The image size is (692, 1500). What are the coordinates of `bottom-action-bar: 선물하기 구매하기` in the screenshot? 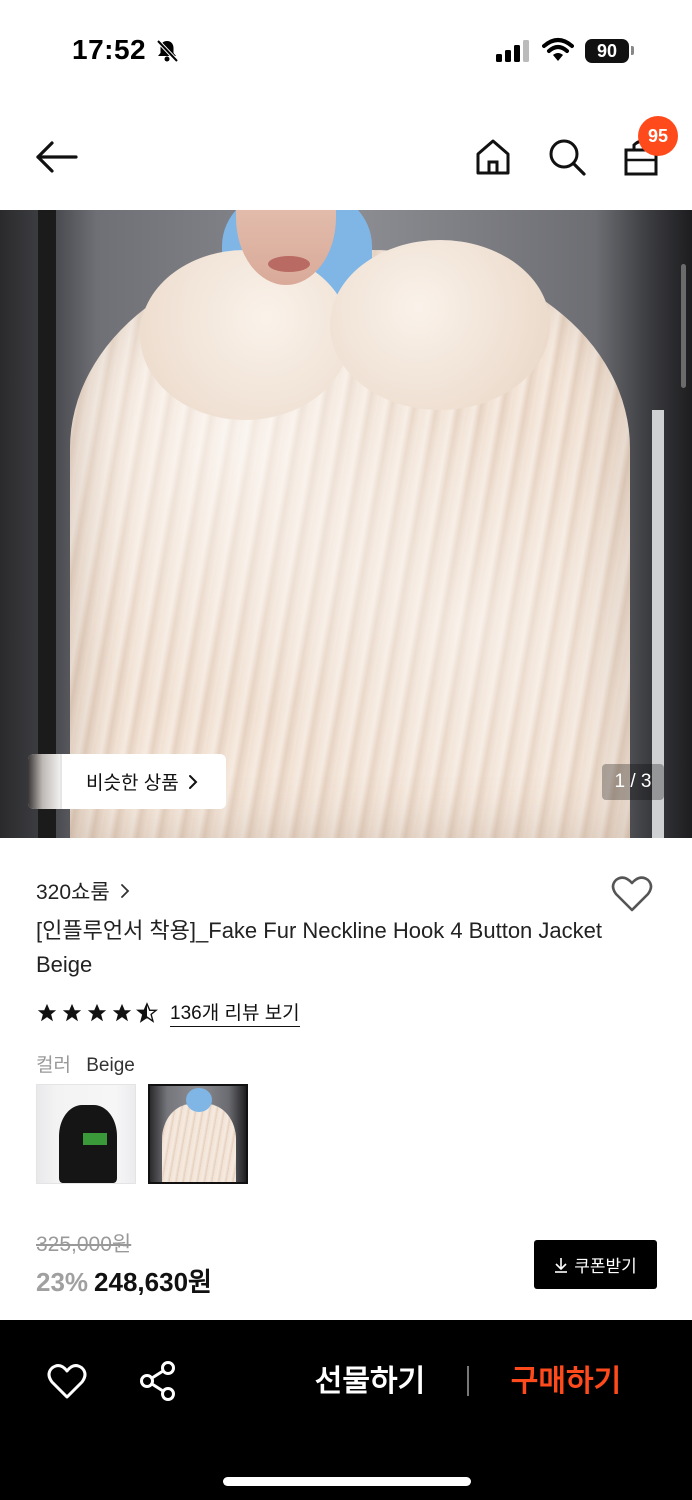 It's located at (346, 1410).